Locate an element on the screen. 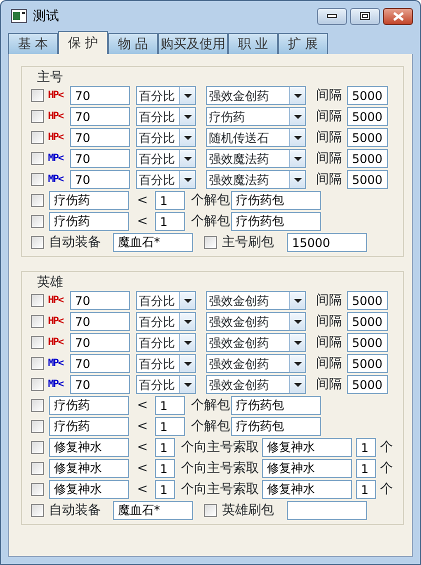  tab: 保 护 is located at coordinates (83, 42).